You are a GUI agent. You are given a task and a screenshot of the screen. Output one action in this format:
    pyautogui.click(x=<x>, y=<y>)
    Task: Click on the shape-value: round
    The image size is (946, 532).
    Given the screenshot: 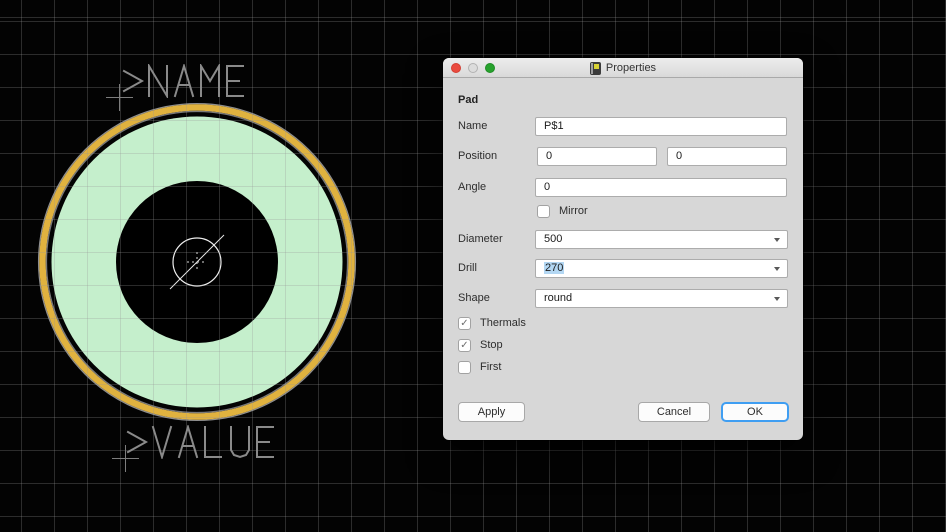 What is the action you would take?
    pyautogui.click(x=558, y=298)
    